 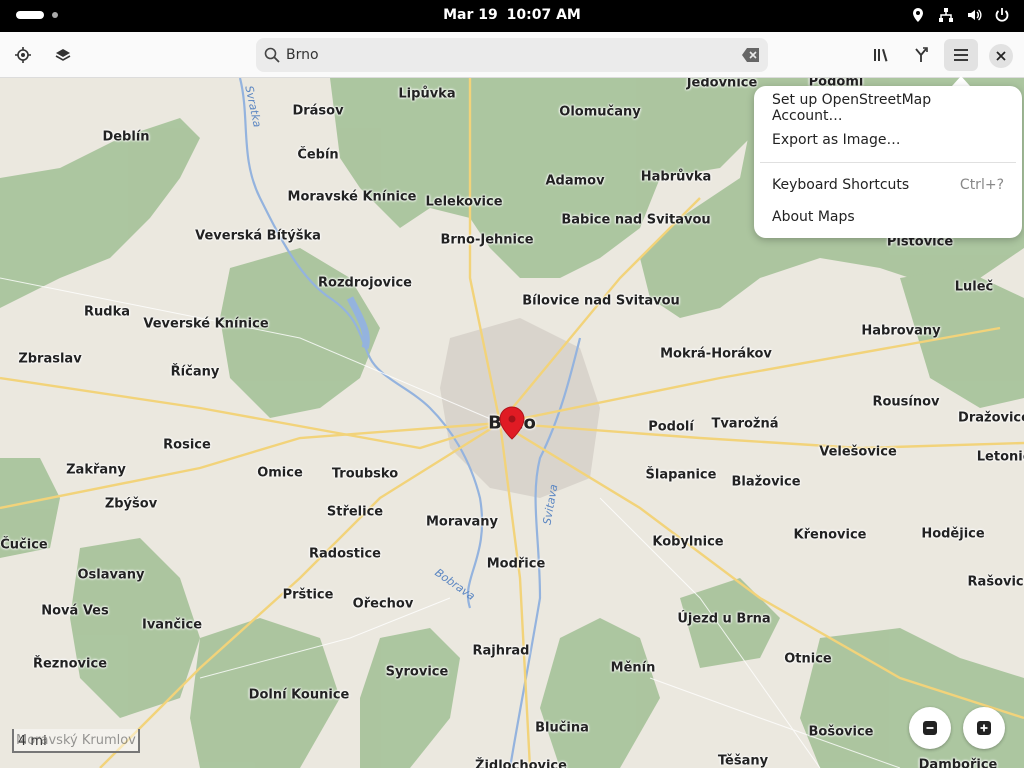 What do you see at coordinates (688, 542) in the screenshot?
I see `place-label: Kobylnice` at bounding box center [688, 542].